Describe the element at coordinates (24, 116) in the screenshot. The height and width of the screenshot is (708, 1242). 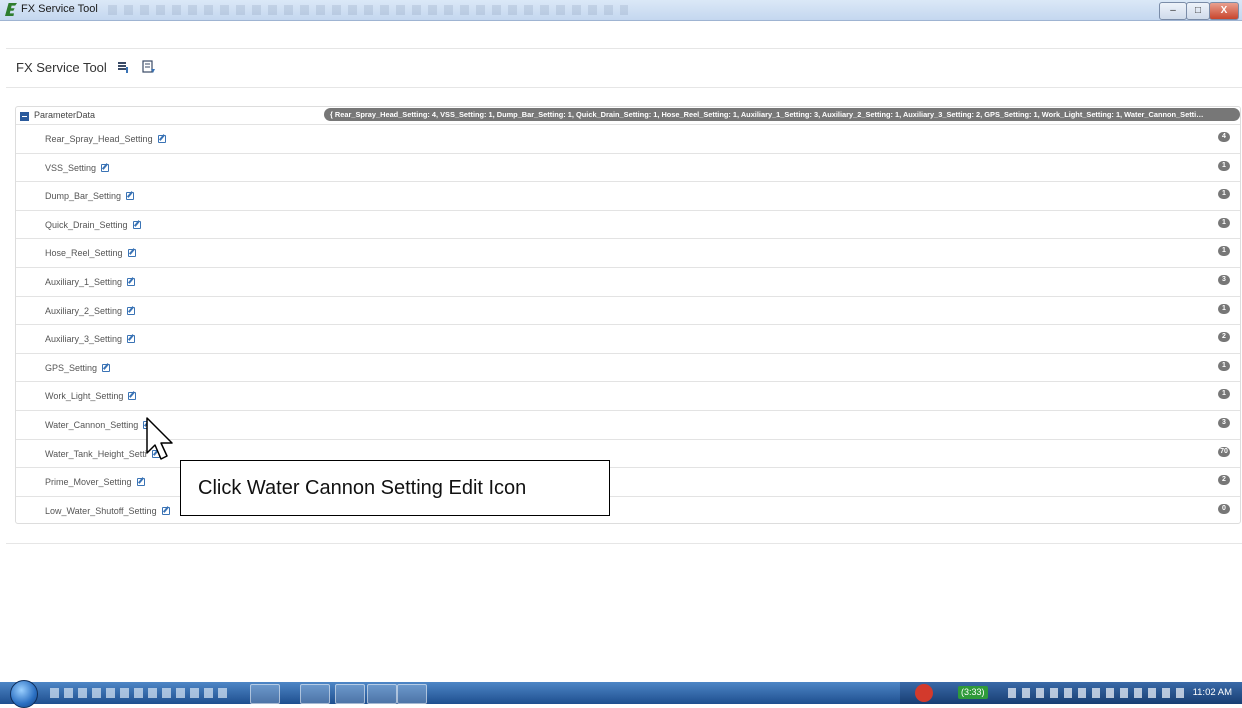
I see `collapse-icon` at that location.